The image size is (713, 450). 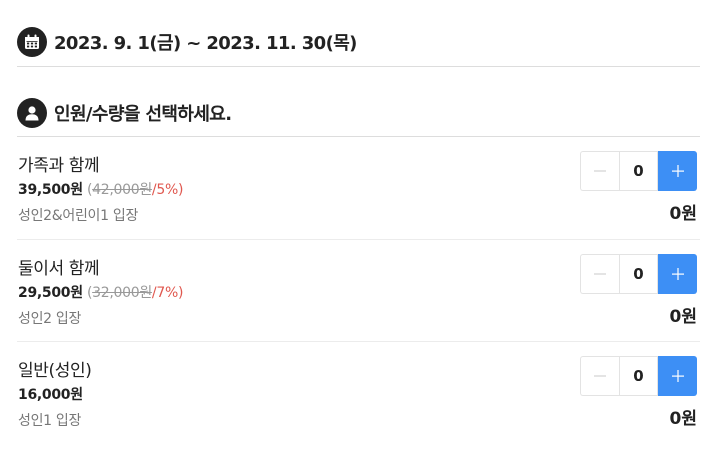 I want to click on ticket-description: 성인2&어린이1 입장, so click(x=78, y=216).